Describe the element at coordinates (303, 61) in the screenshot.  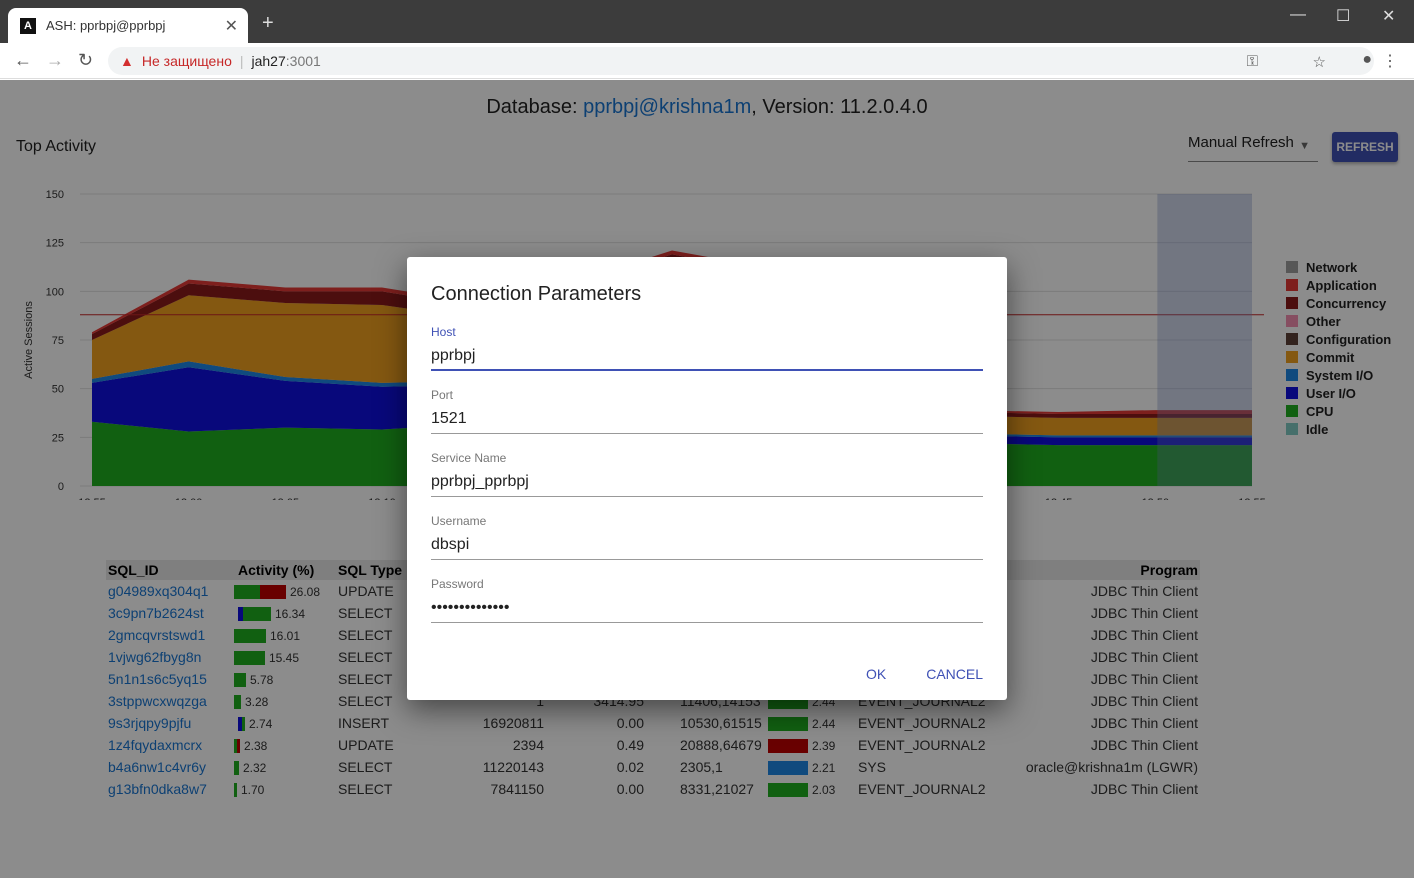
I see `url-port: :3001` at that location.